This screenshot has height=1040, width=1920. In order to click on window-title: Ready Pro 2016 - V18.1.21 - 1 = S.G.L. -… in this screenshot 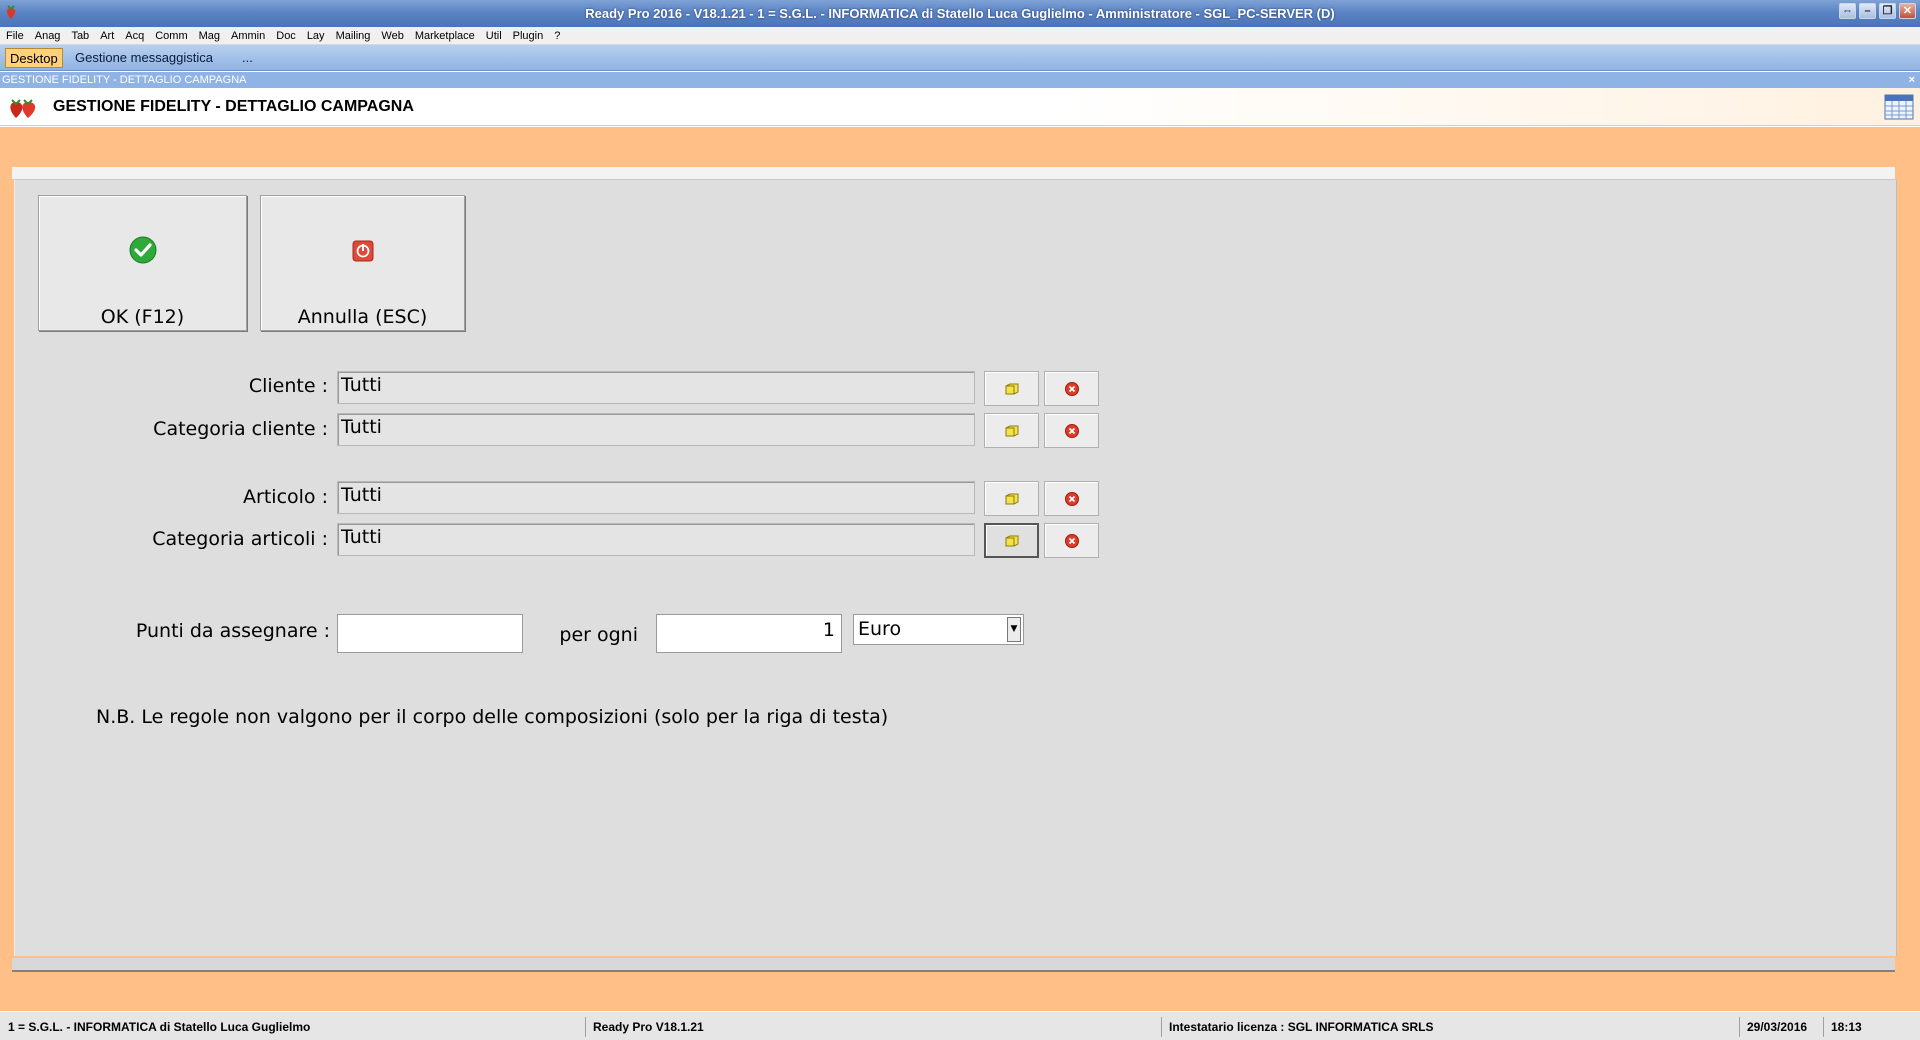, I will do `click(960, 13)`.